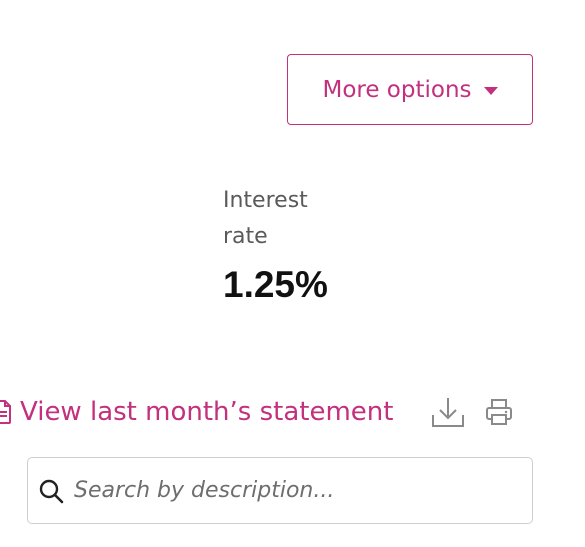 The width and height of the screenshot is (585, 547). I want to click on more-options-label: More options, so click(397, 89).